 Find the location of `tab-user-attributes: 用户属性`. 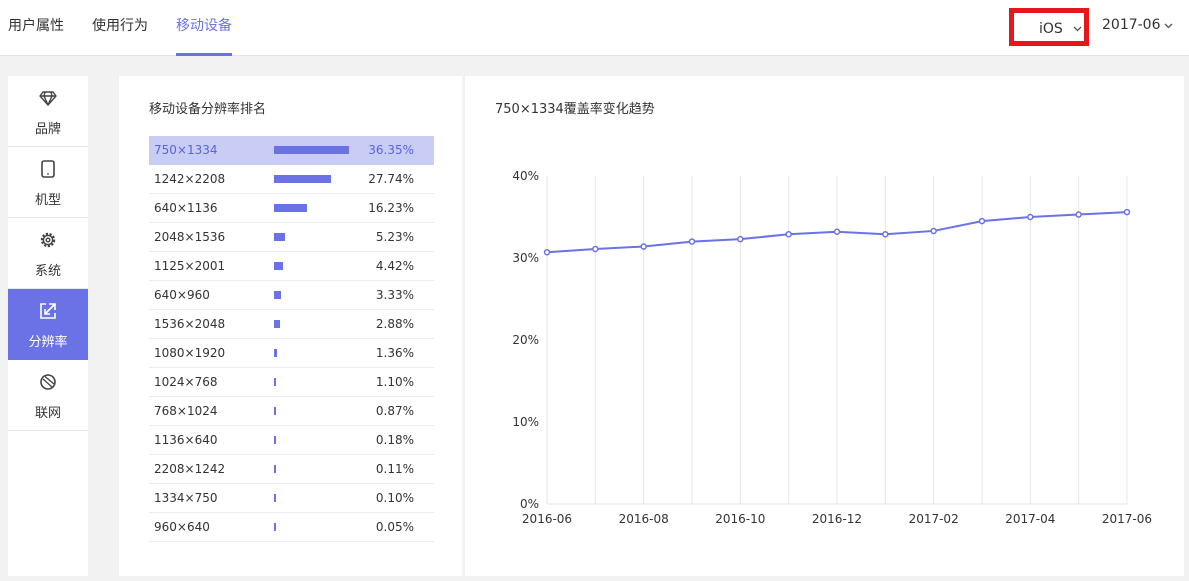

tab-user-attributes: 用户属性 is located at coordinates (36, 28).